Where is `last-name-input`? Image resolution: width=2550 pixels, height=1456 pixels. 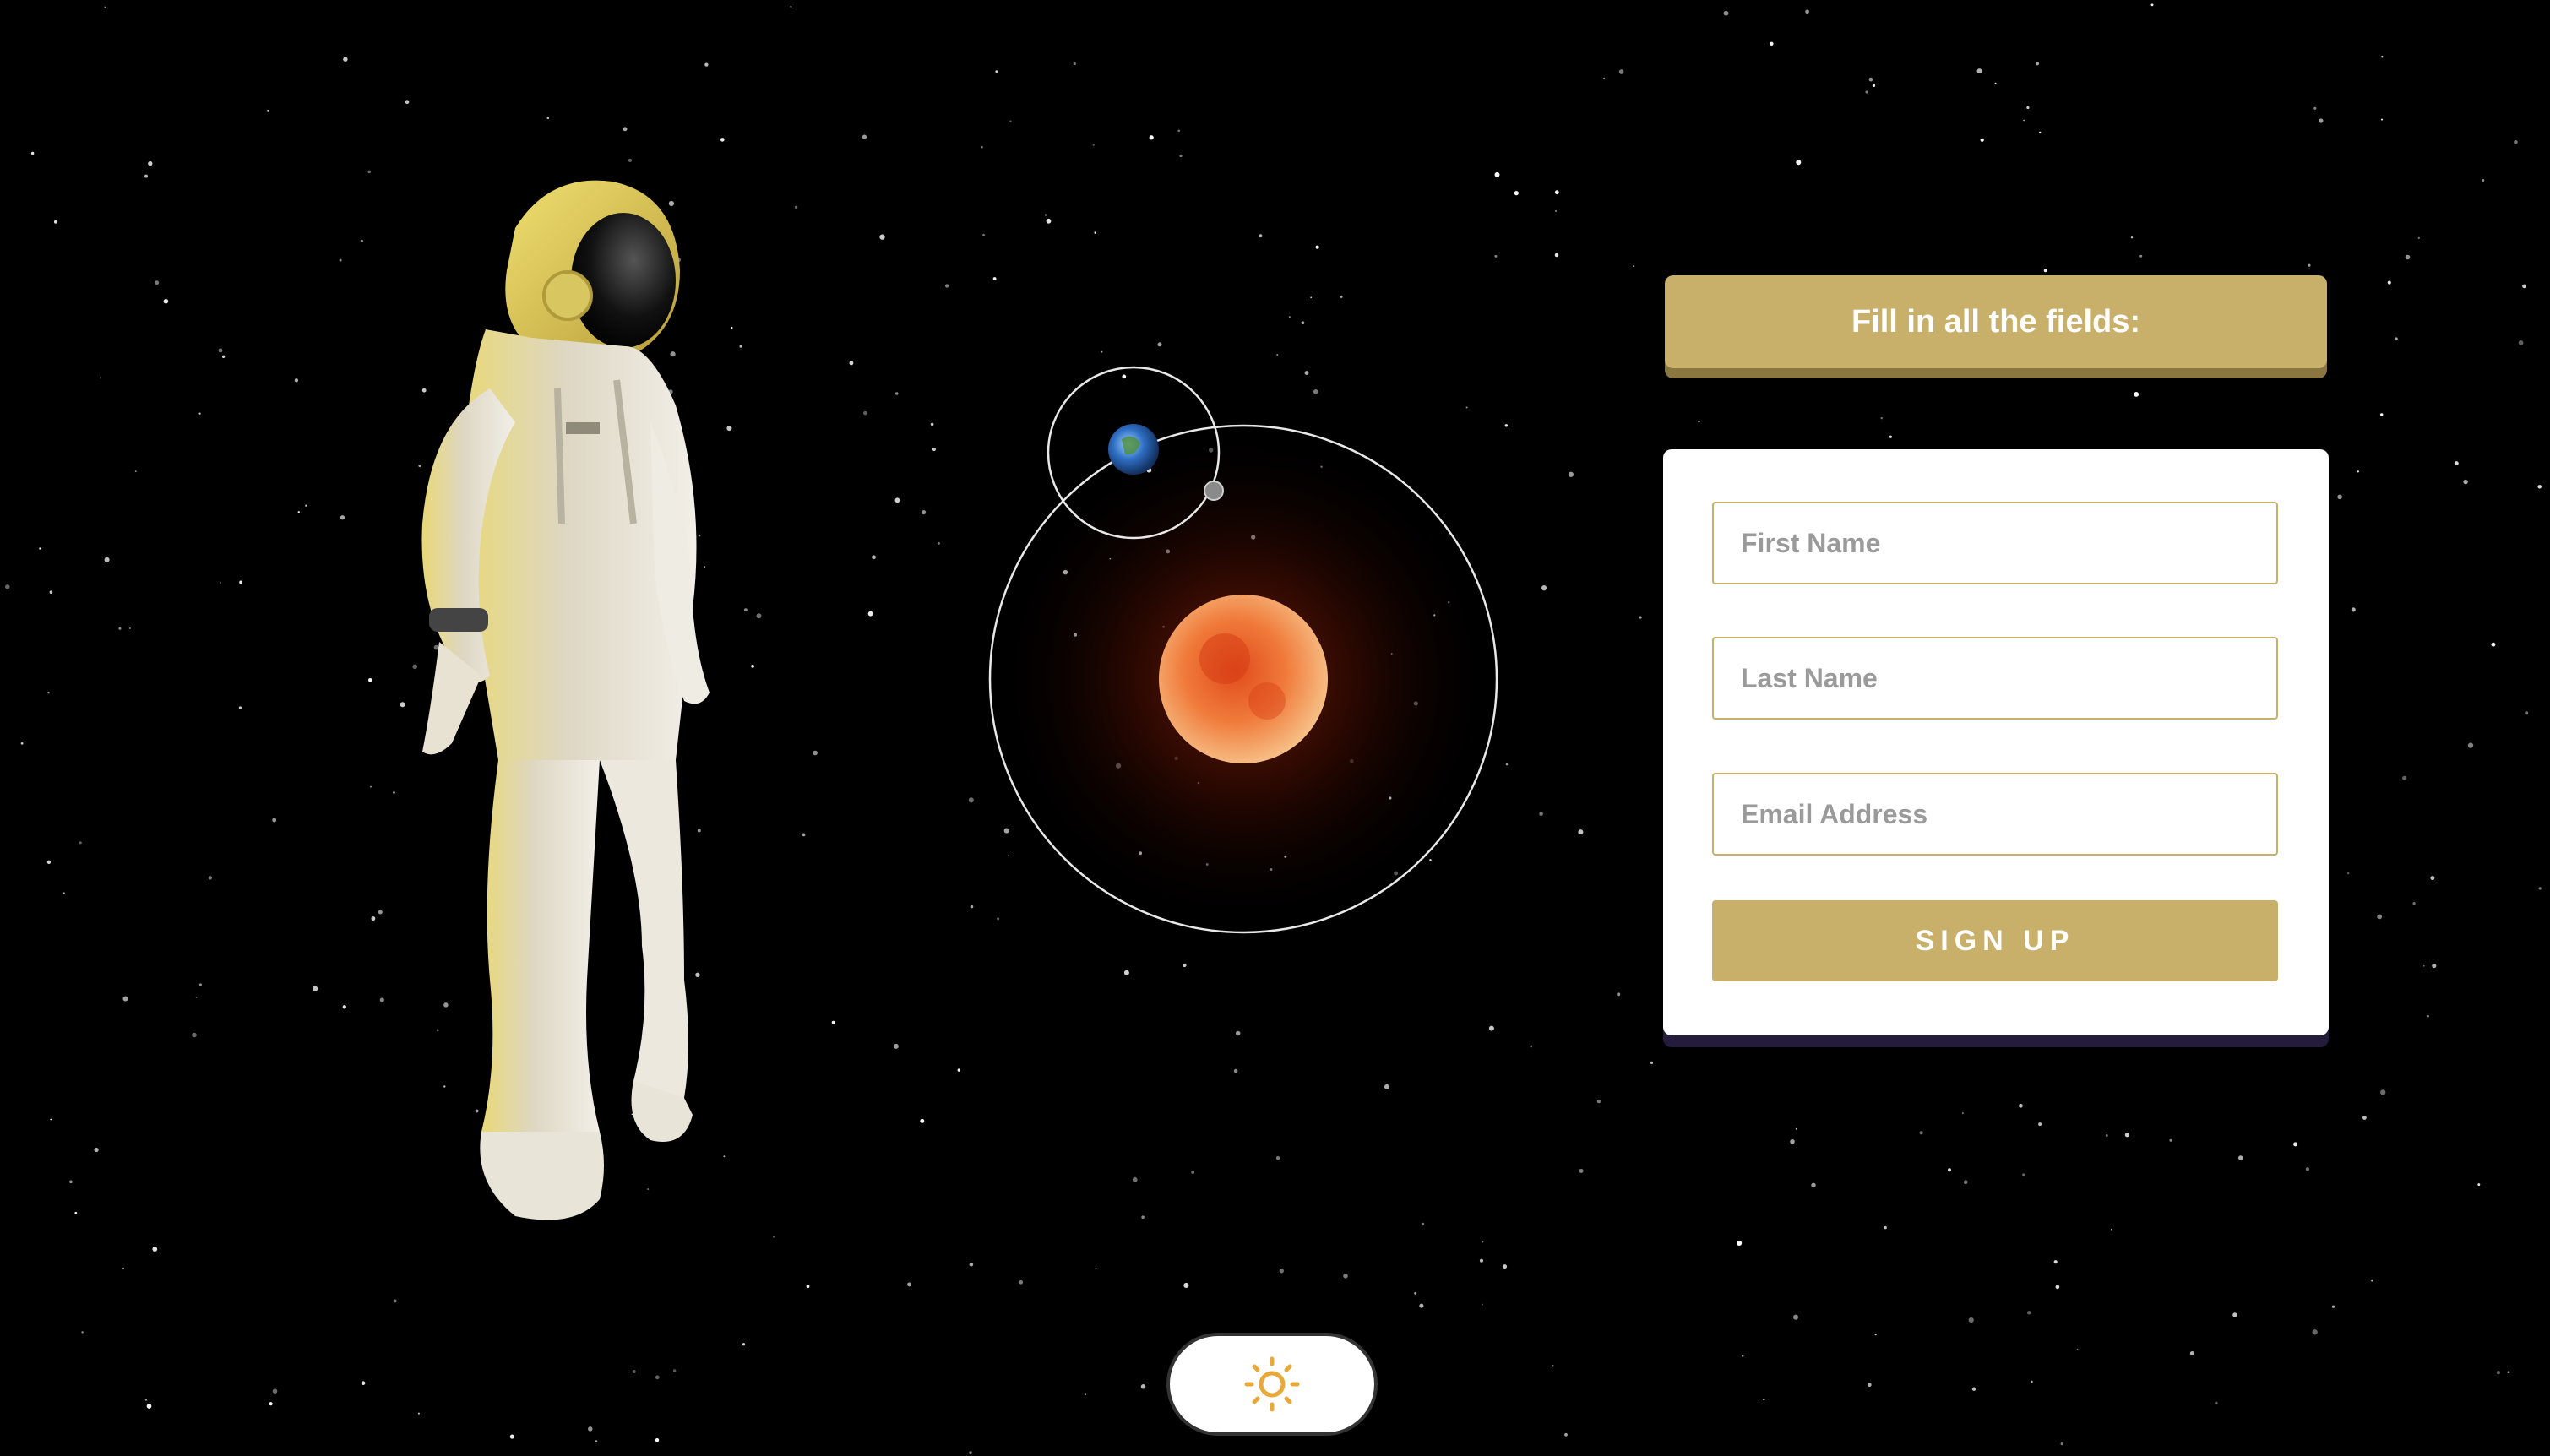
last-name-input is located at coordinates (1995, 678).